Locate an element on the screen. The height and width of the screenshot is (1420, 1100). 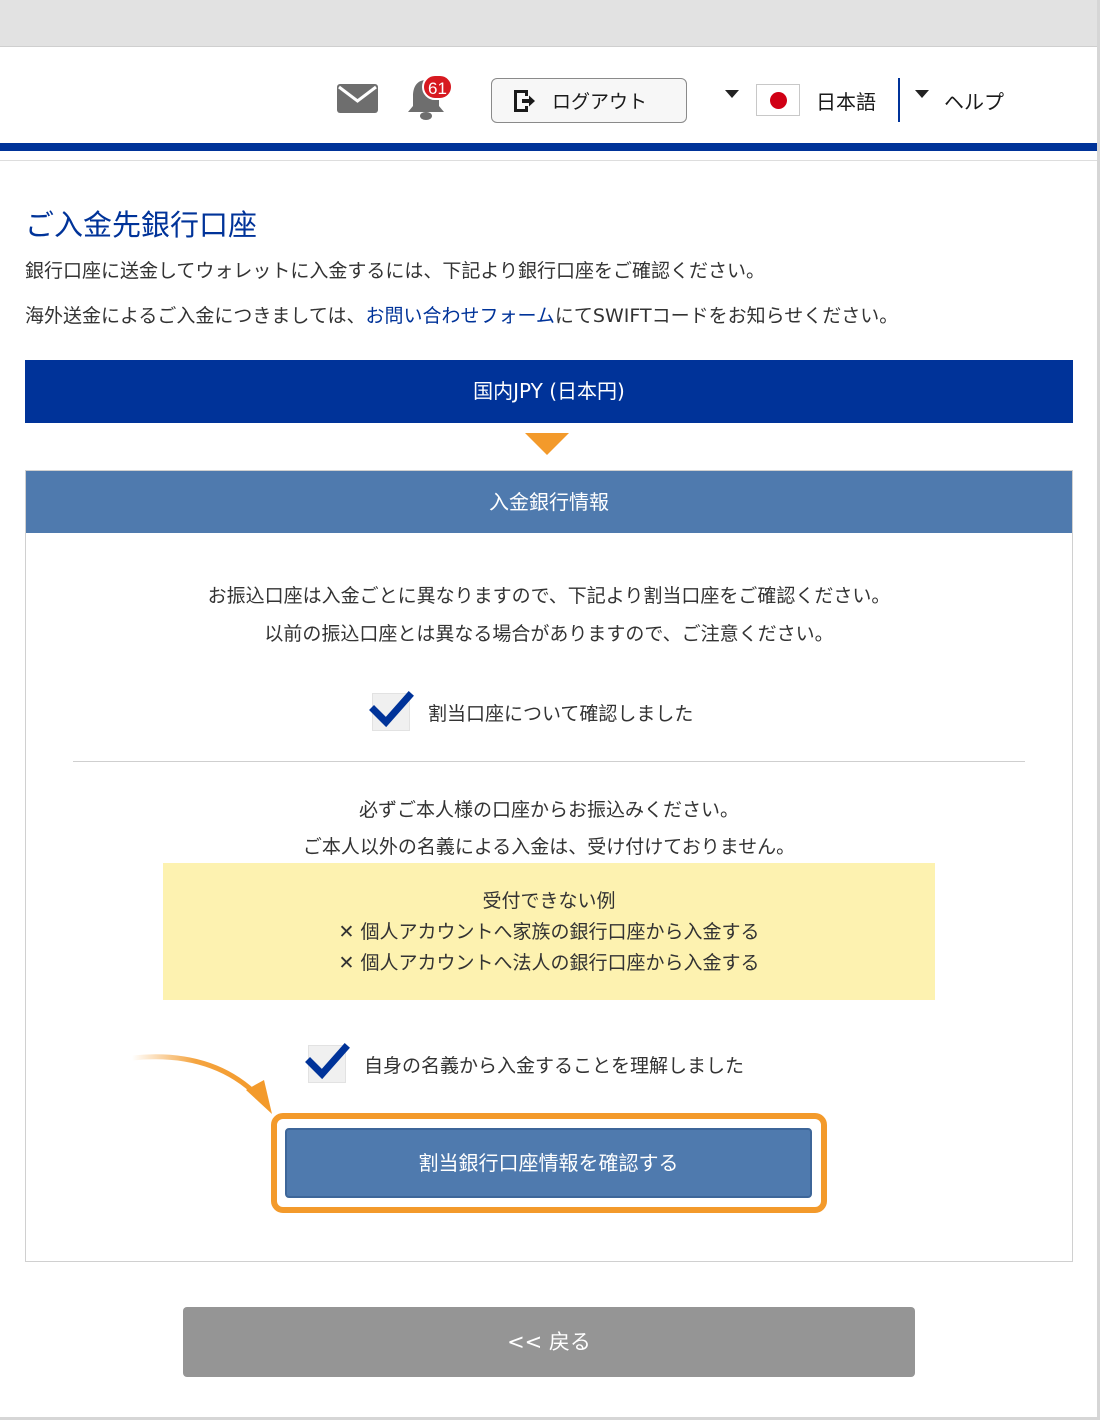
contact-form-link: お問い合わせフォーム is located at coordinates (459, 316).